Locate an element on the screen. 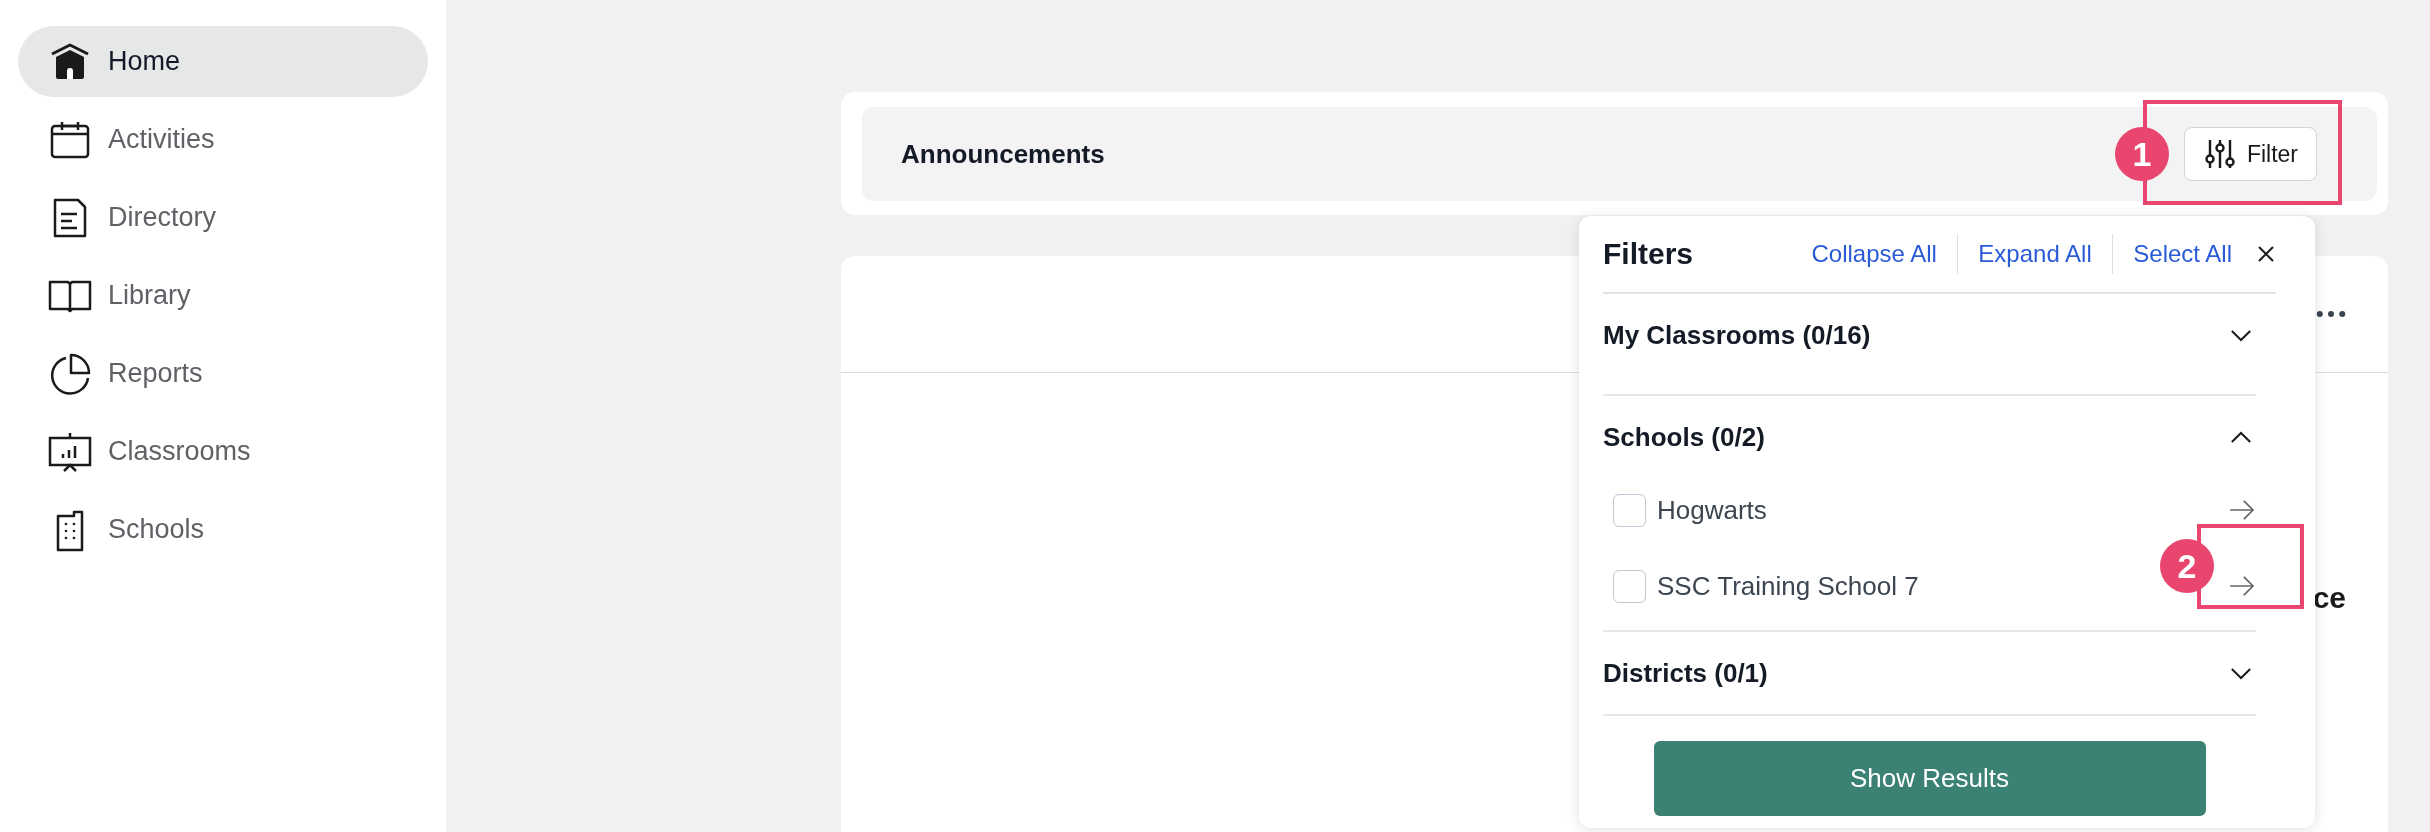 Image resolution: width=2430 pixels, height=832 pixels. section-header: My Classrooms (0/16) is located at coordinates (1737, 335).